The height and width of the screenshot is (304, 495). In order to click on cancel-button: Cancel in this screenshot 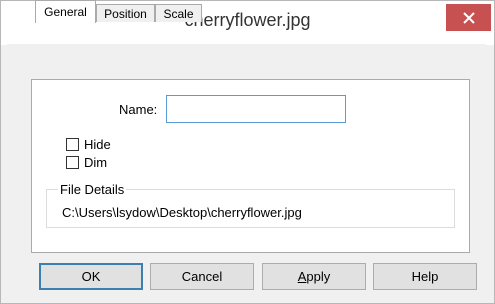, I will do `click(202, 276)`.